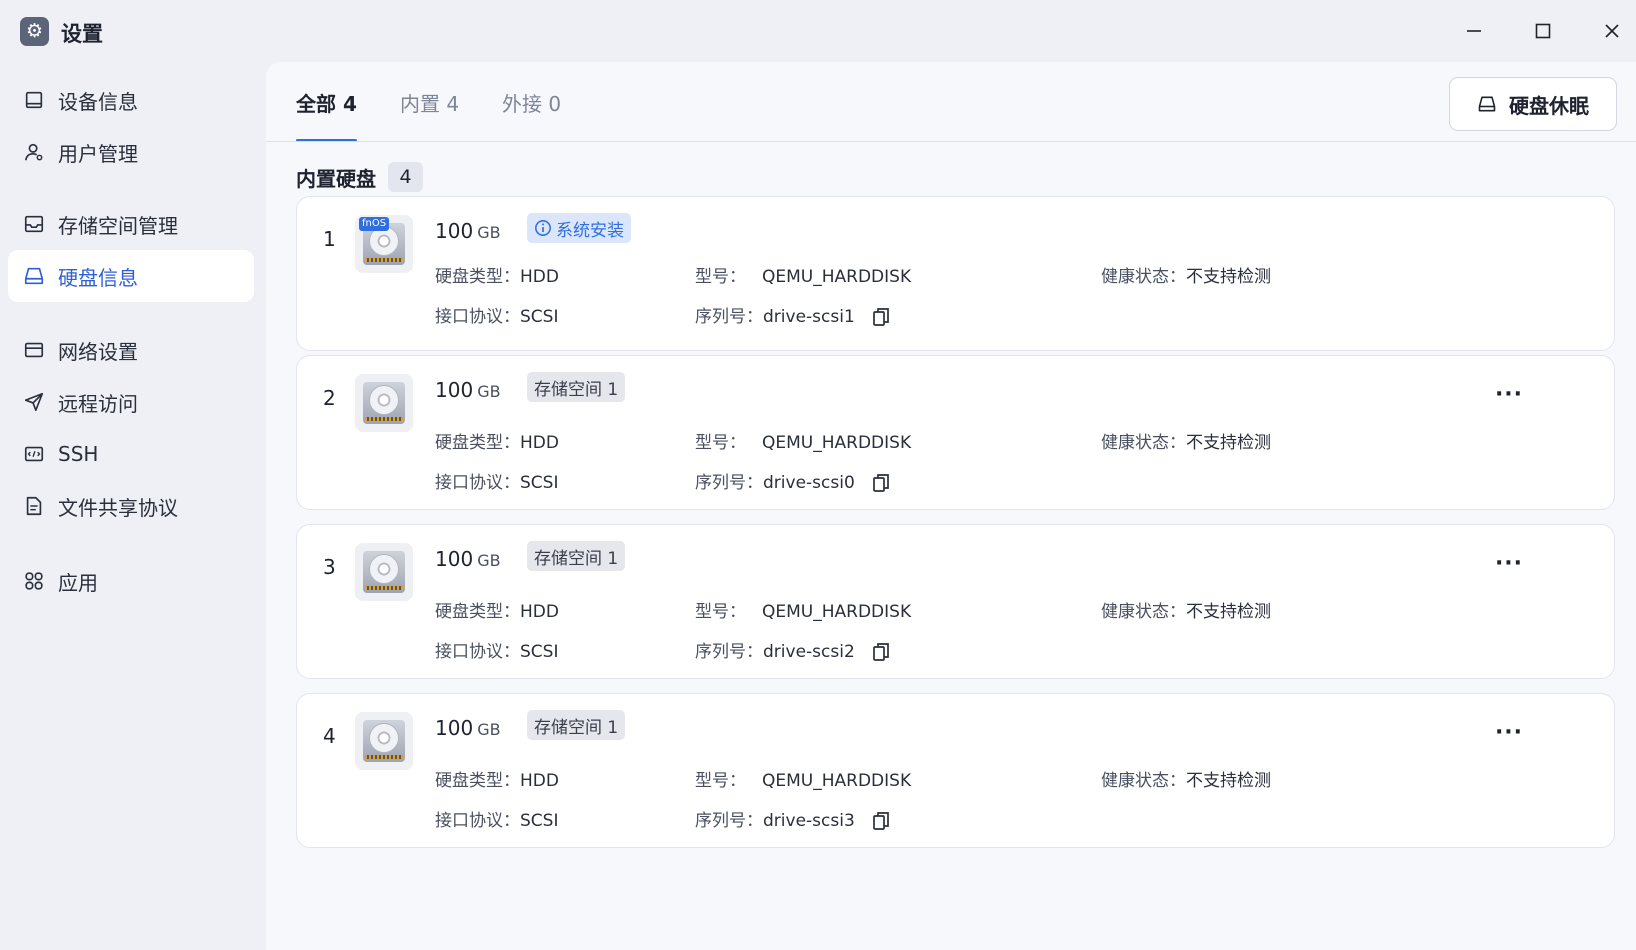 This screenshot has width=1636, height=950. I want to click on sidebar-item-label: 应用, so click(78, 582).